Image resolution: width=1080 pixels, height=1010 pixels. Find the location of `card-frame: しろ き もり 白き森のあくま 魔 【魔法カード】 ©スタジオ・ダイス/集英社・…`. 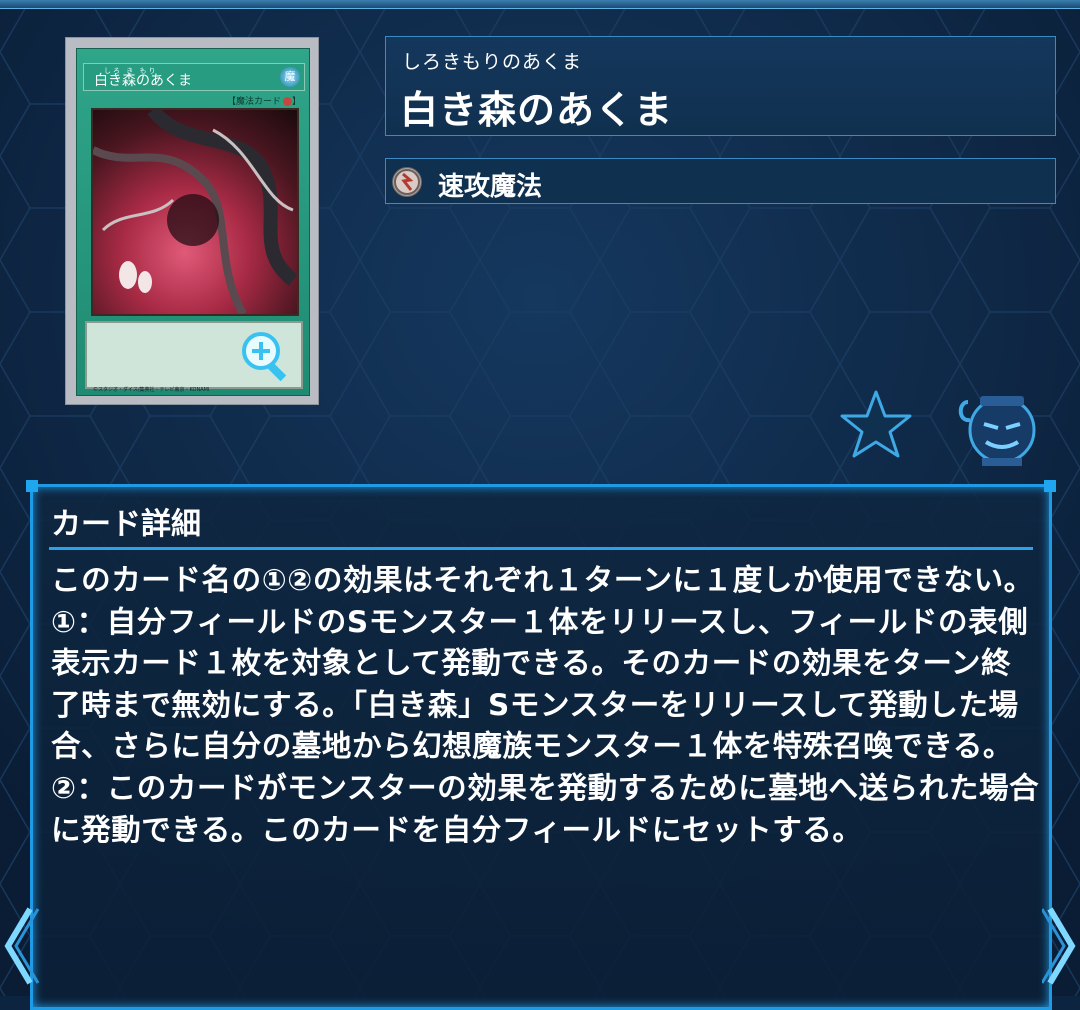

card-frame: しろ き もり 白き森のあくま 魔 【魔法カード】 ©スタジオ・ダイス/集英社・… is located at coordinates (193, 222).